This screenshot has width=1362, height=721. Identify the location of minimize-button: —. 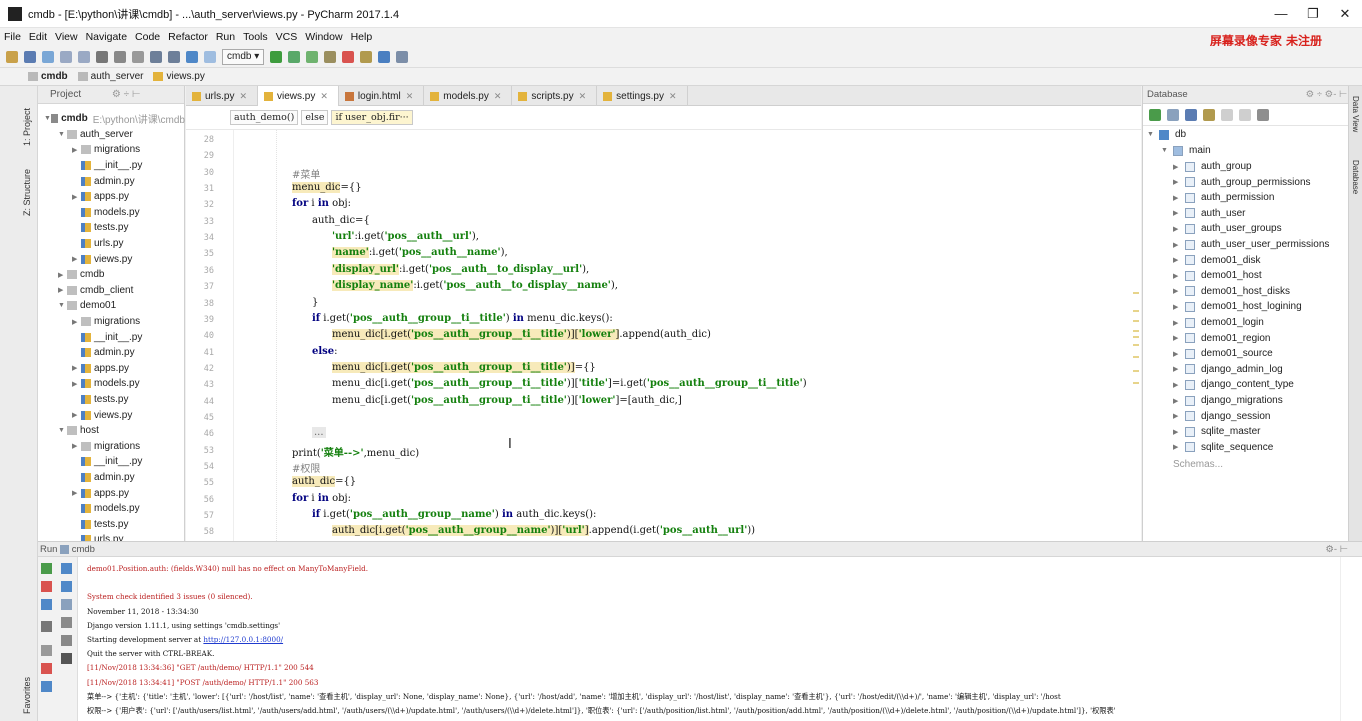
(1281, 14).